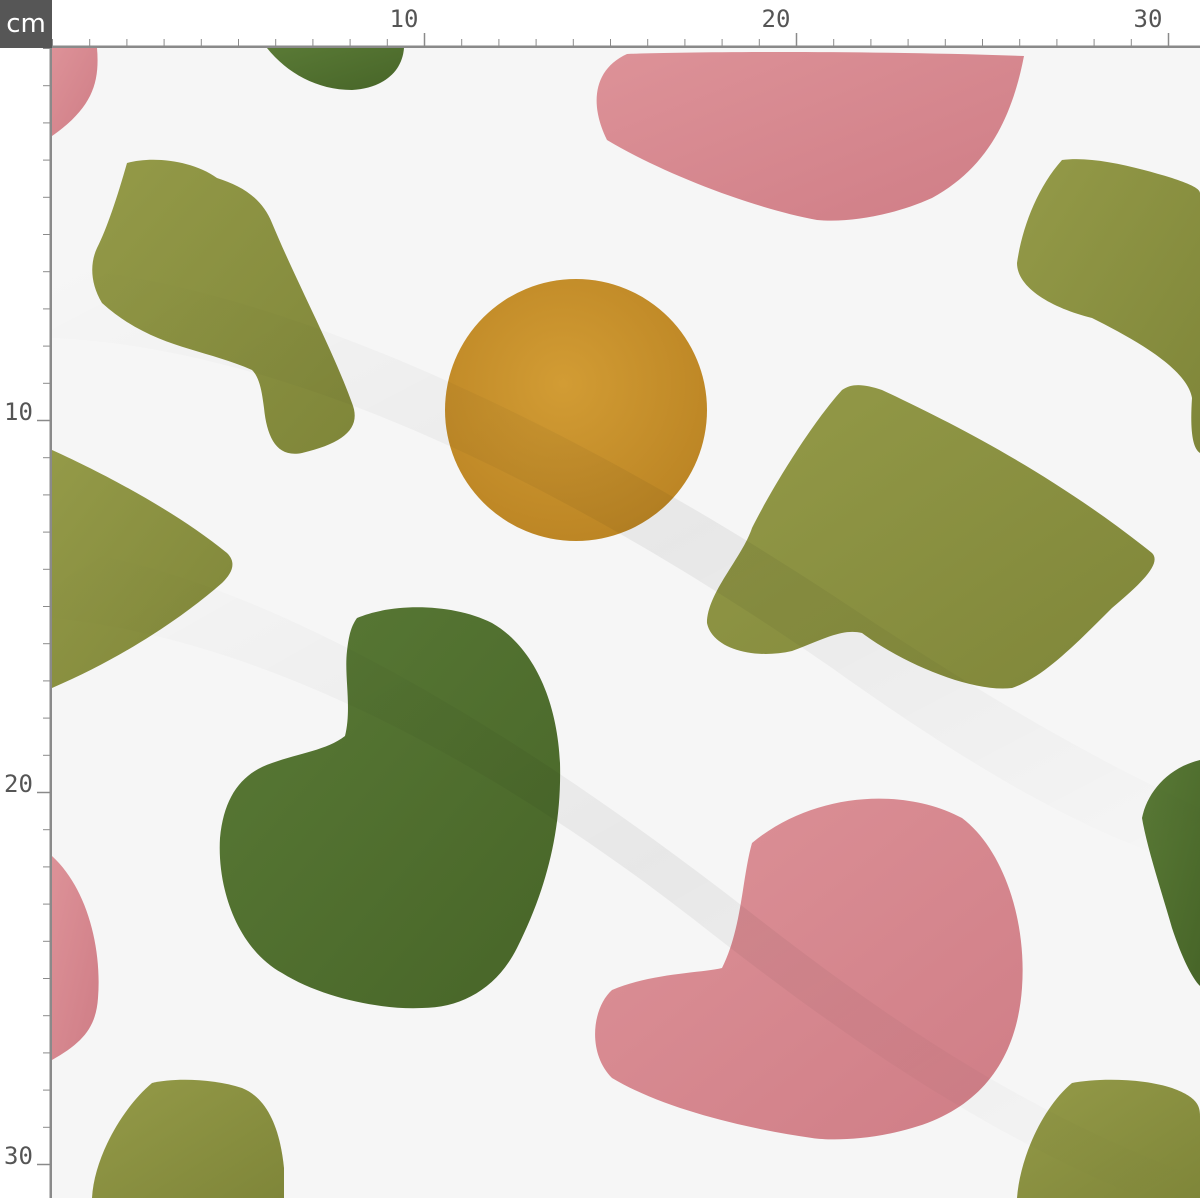 The image size is (1200, 1198). I want to click on olive-blob-bottom-left, so click(188, 1138).